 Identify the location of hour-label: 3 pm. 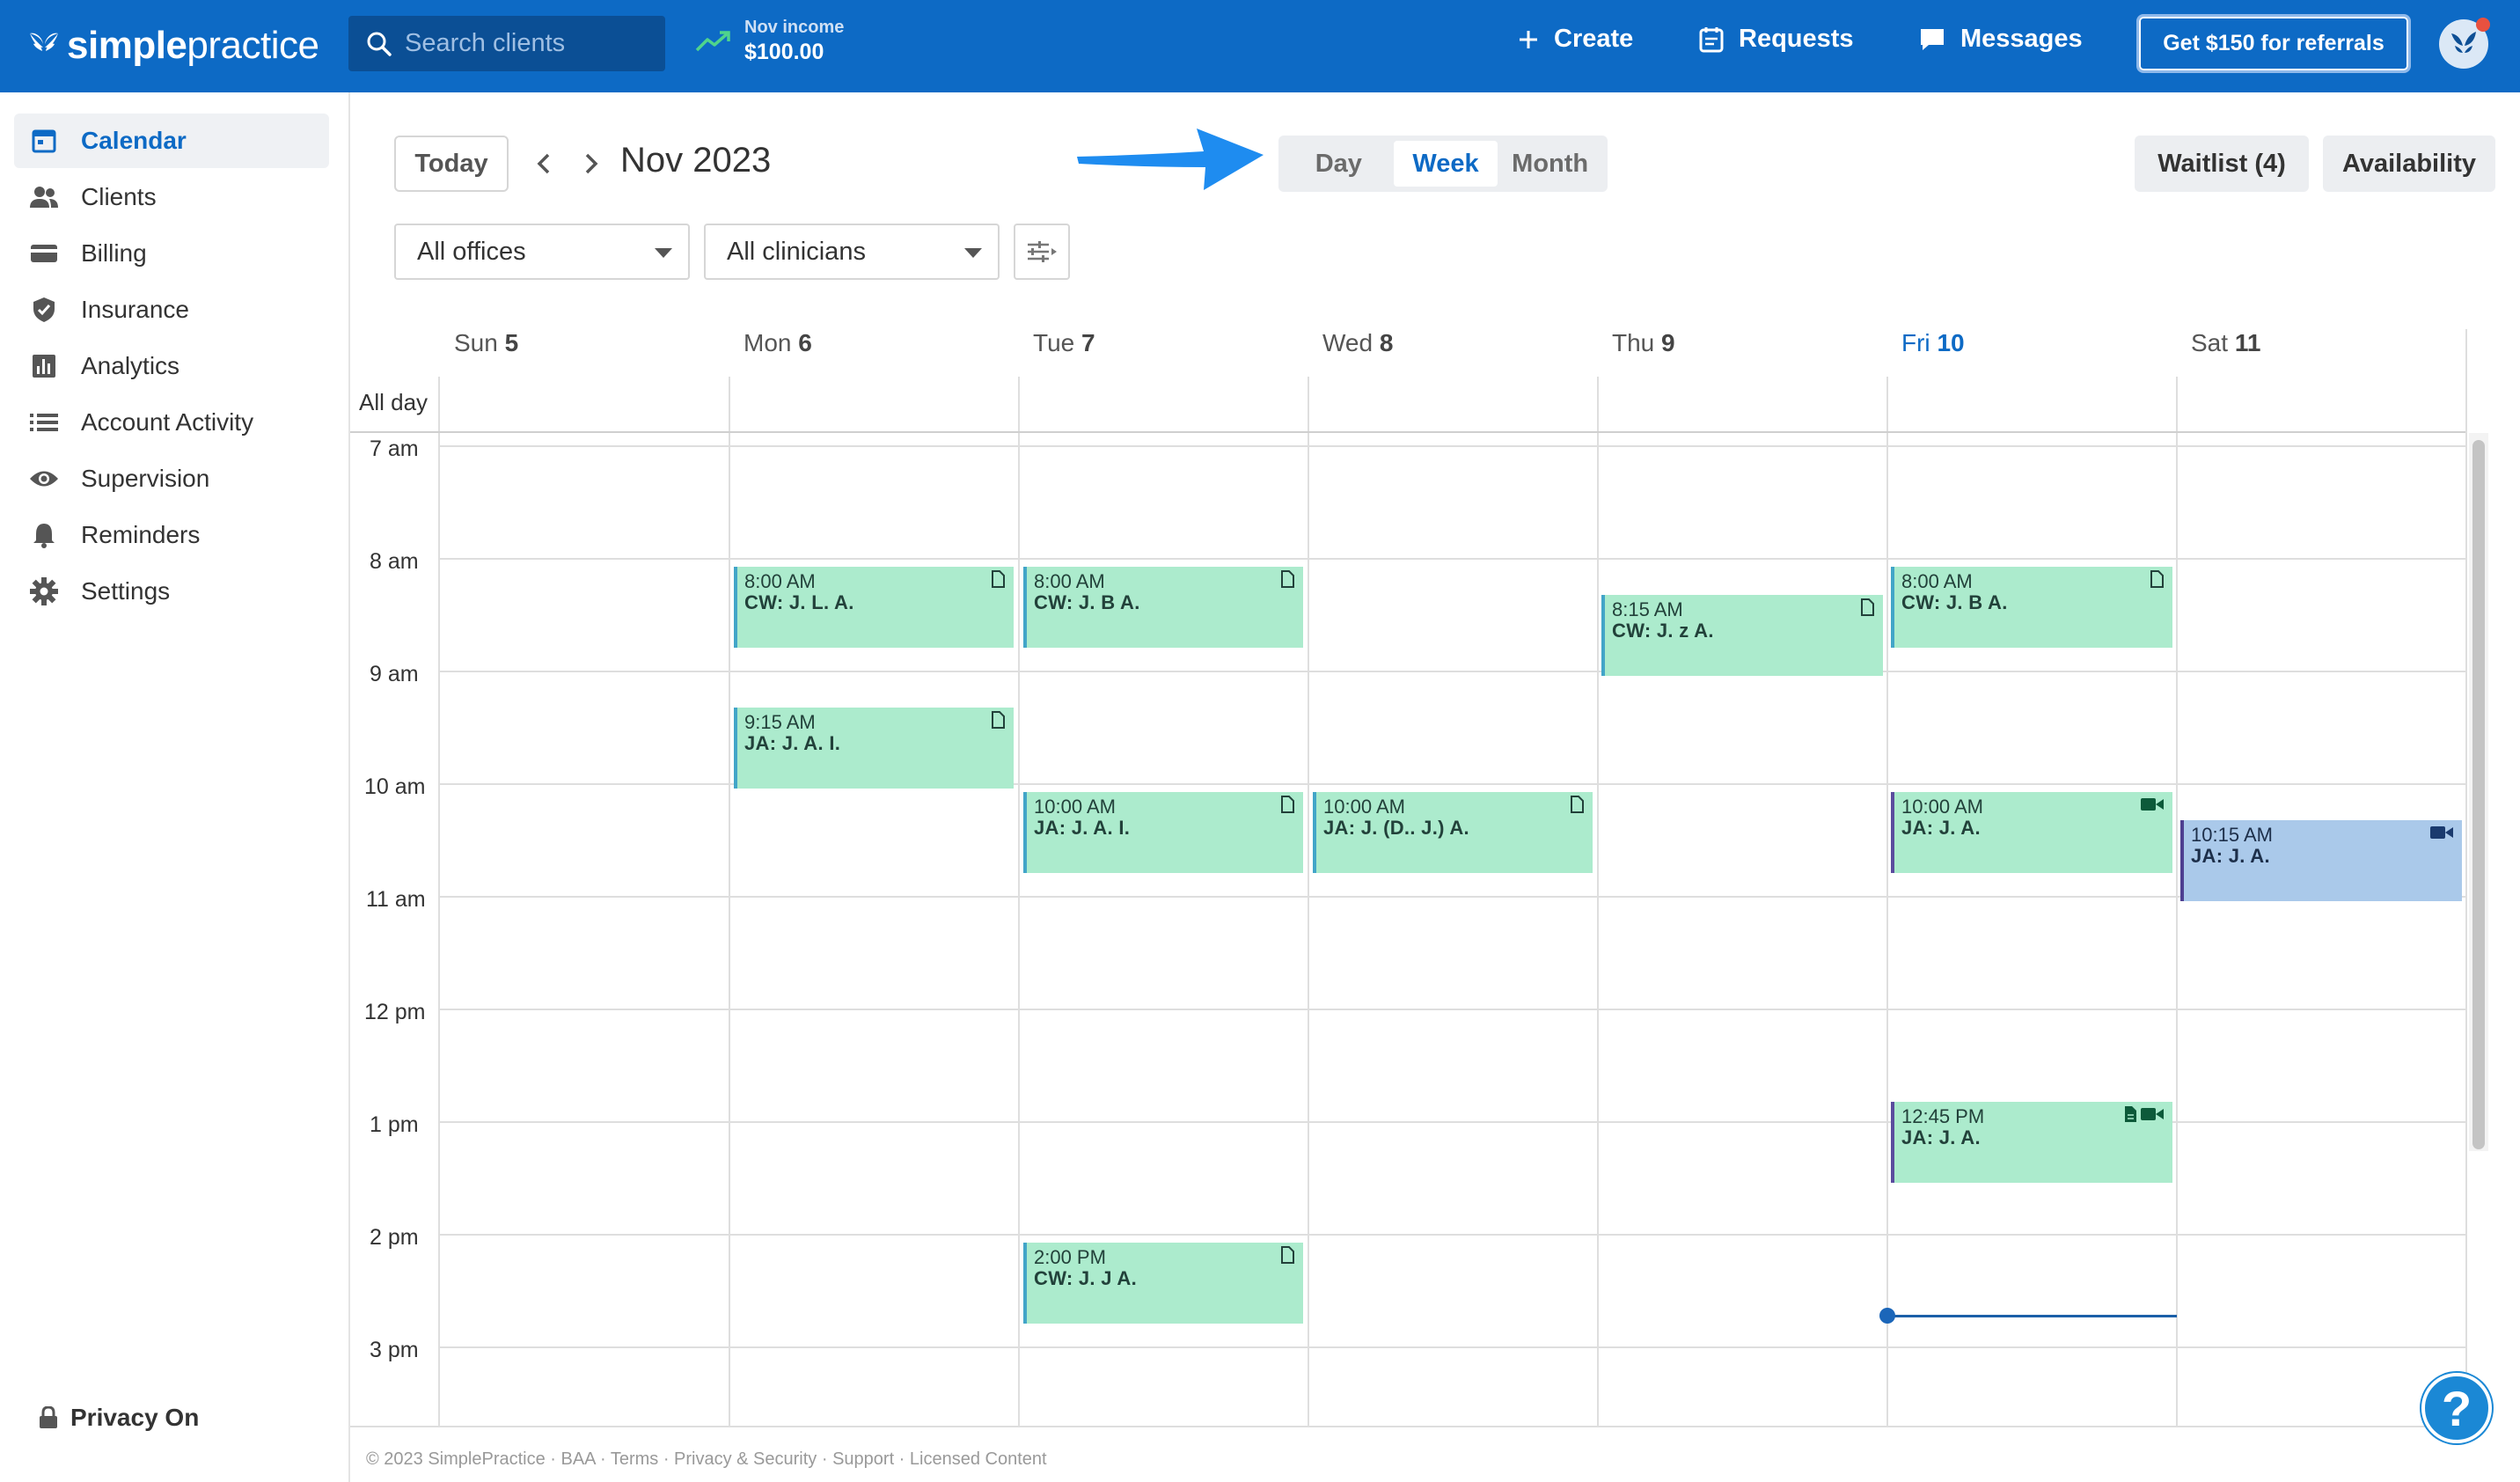
(394, 1350).